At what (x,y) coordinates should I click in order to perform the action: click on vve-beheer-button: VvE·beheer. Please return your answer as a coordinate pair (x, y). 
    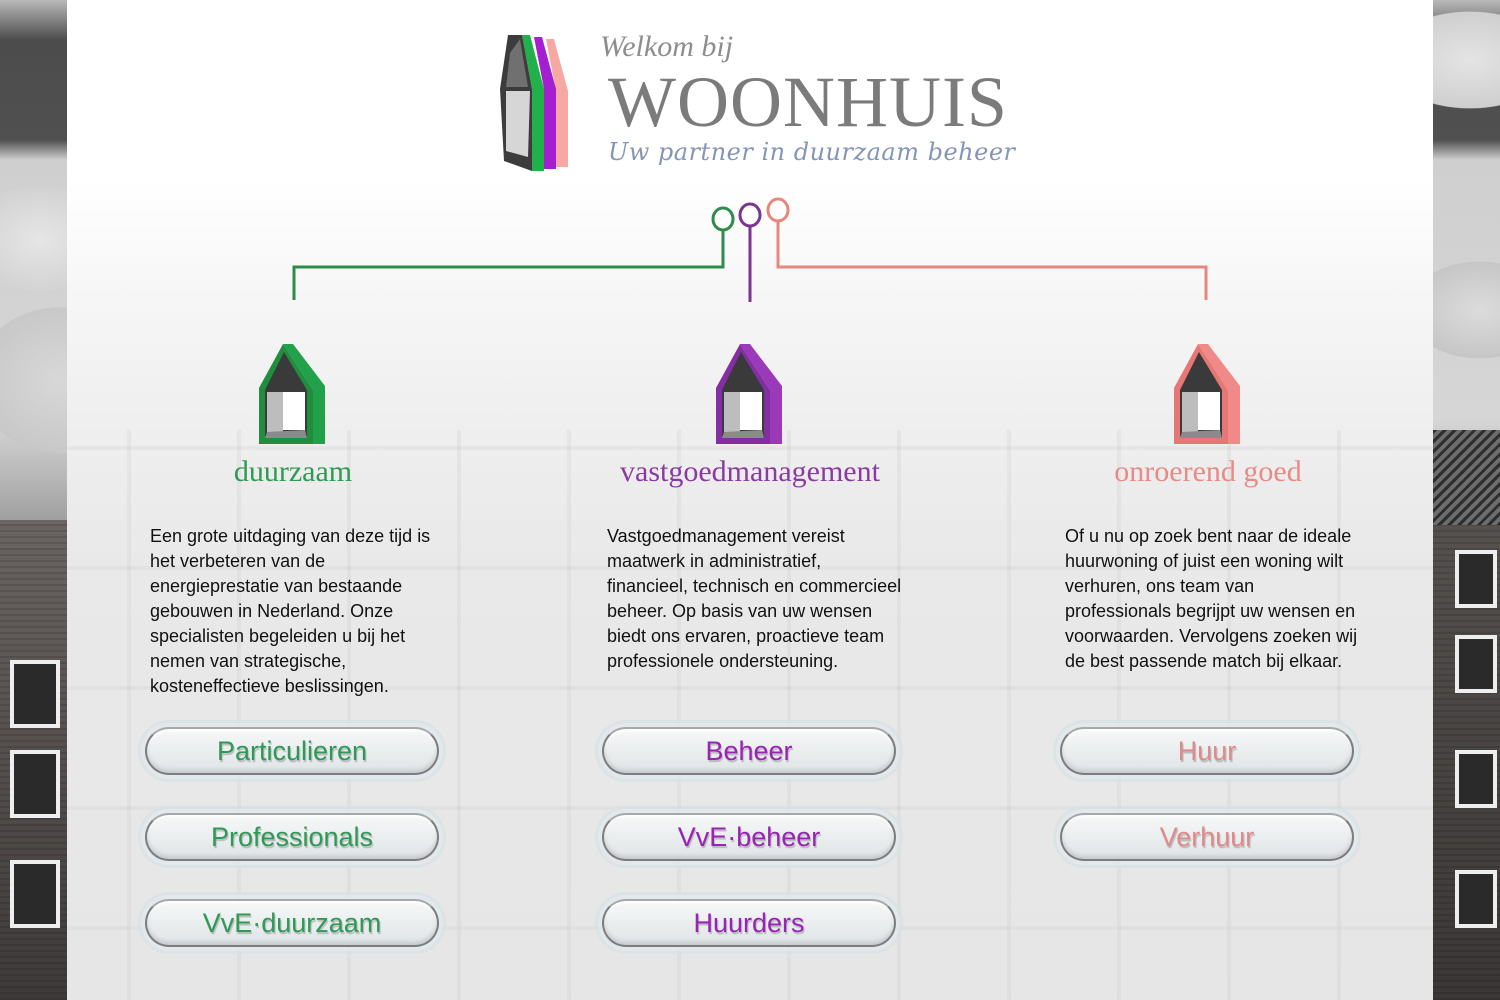
    Looking at the image, I should click on (749, 837).